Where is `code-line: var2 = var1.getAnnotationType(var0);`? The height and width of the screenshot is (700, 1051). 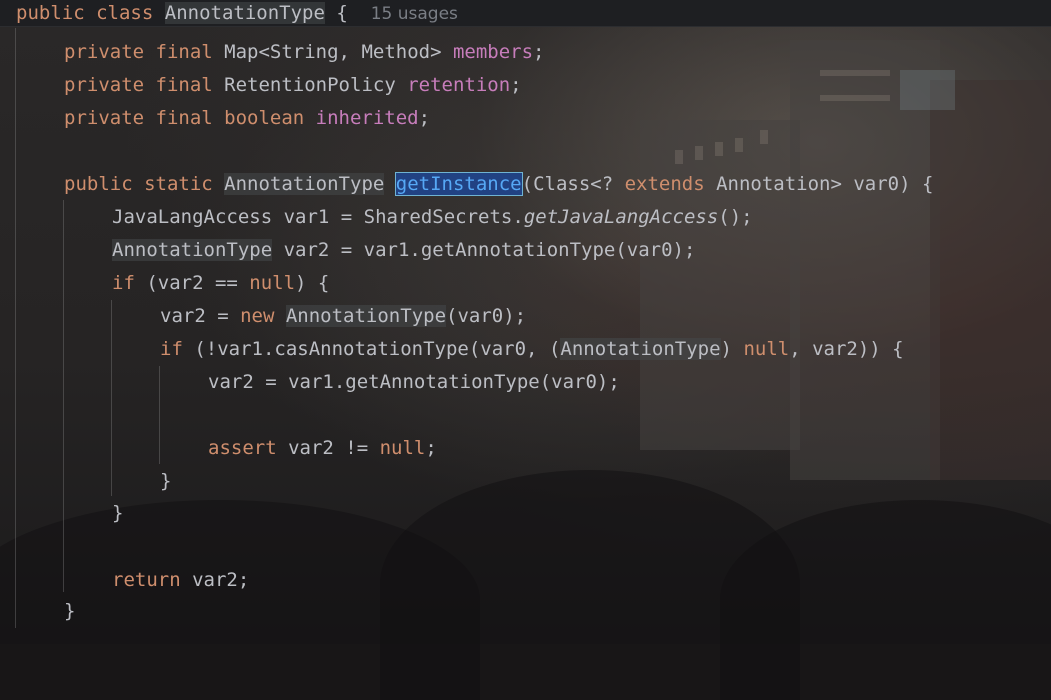
code-line: var2 = var1.getAnnotationType(var0); is located at coordinates (414, 382).